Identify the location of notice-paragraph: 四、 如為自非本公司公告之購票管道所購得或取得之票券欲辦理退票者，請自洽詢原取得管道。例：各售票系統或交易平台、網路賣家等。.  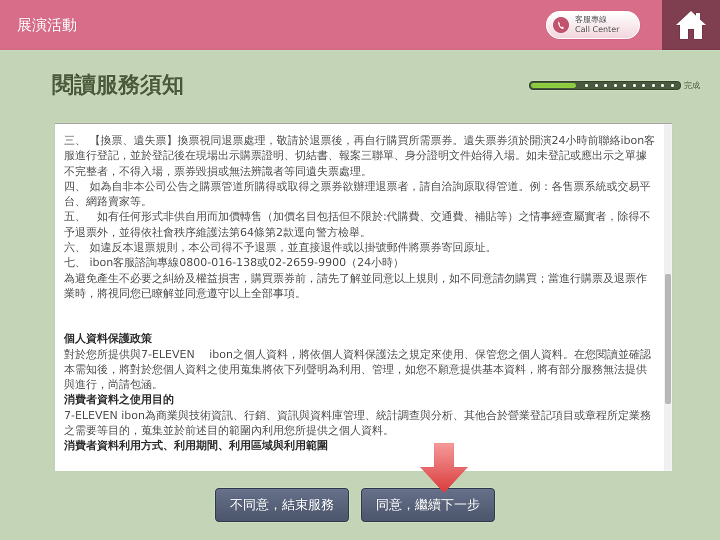
(358, 194).